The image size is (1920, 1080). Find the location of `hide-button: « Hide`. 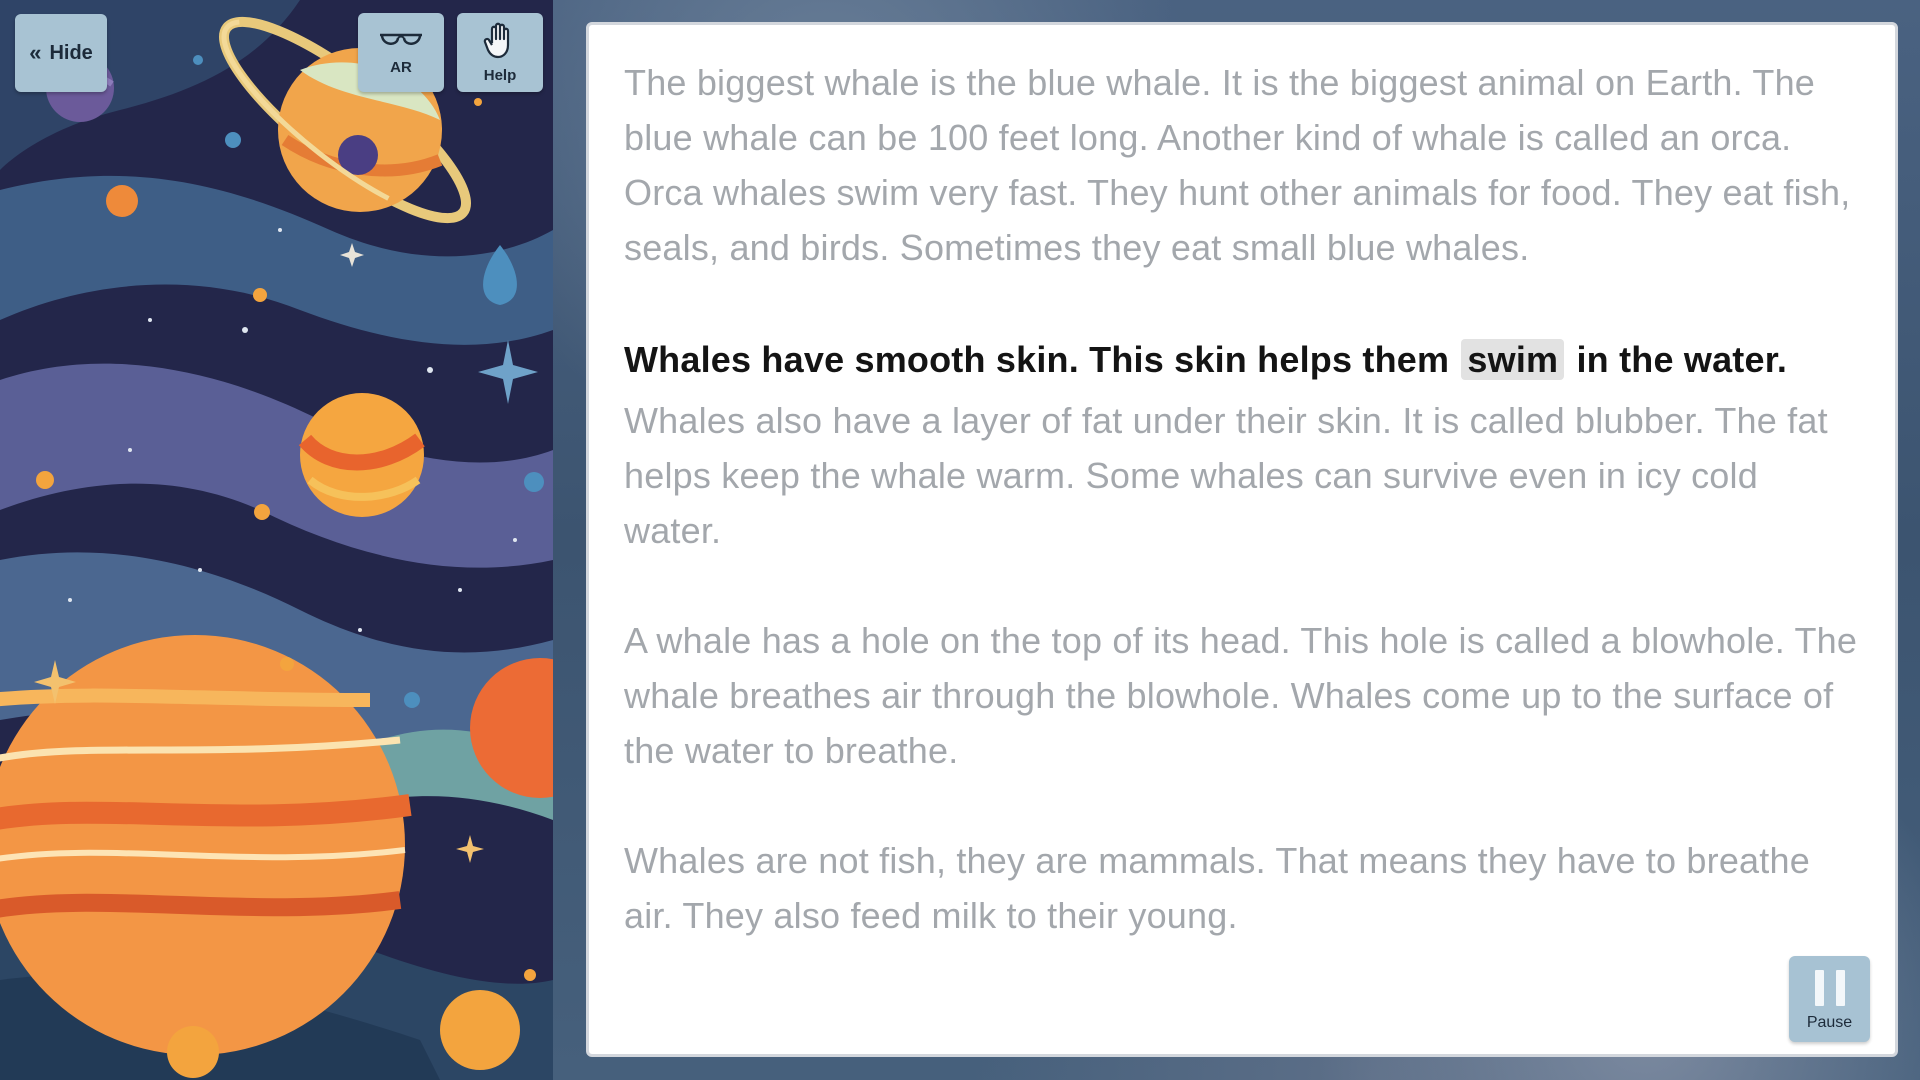

hide-button: « Hide is located at coordinates (61, 53).